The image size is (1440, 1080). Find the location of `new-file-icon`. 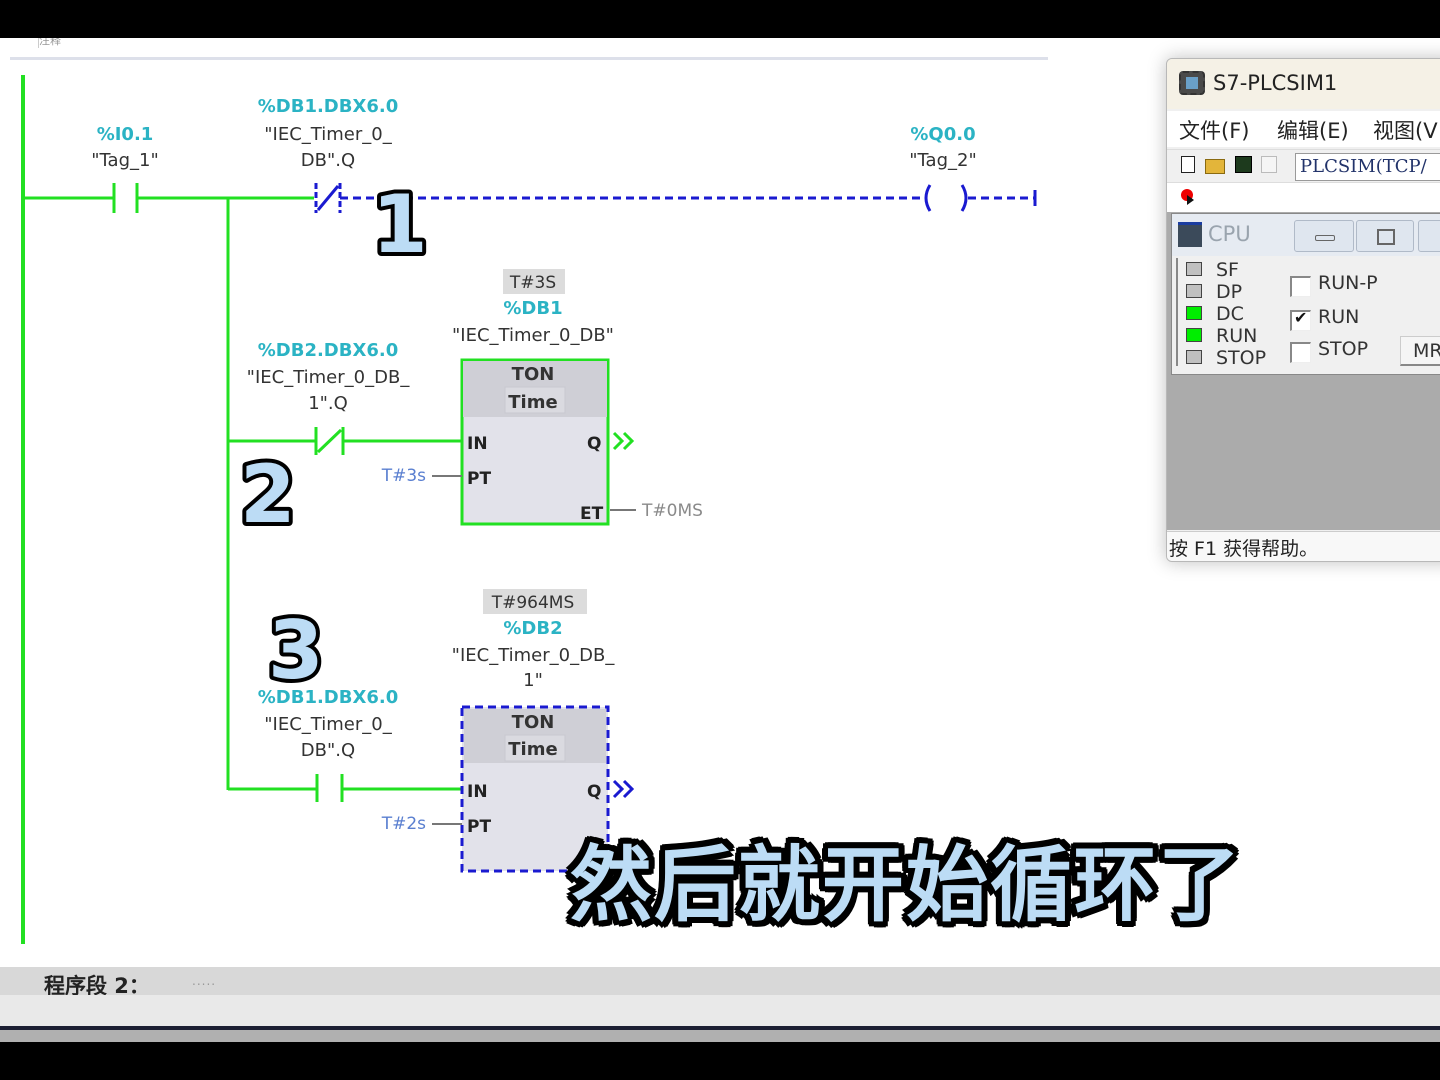

new-file-icon is located at coordinates (1188, 164).